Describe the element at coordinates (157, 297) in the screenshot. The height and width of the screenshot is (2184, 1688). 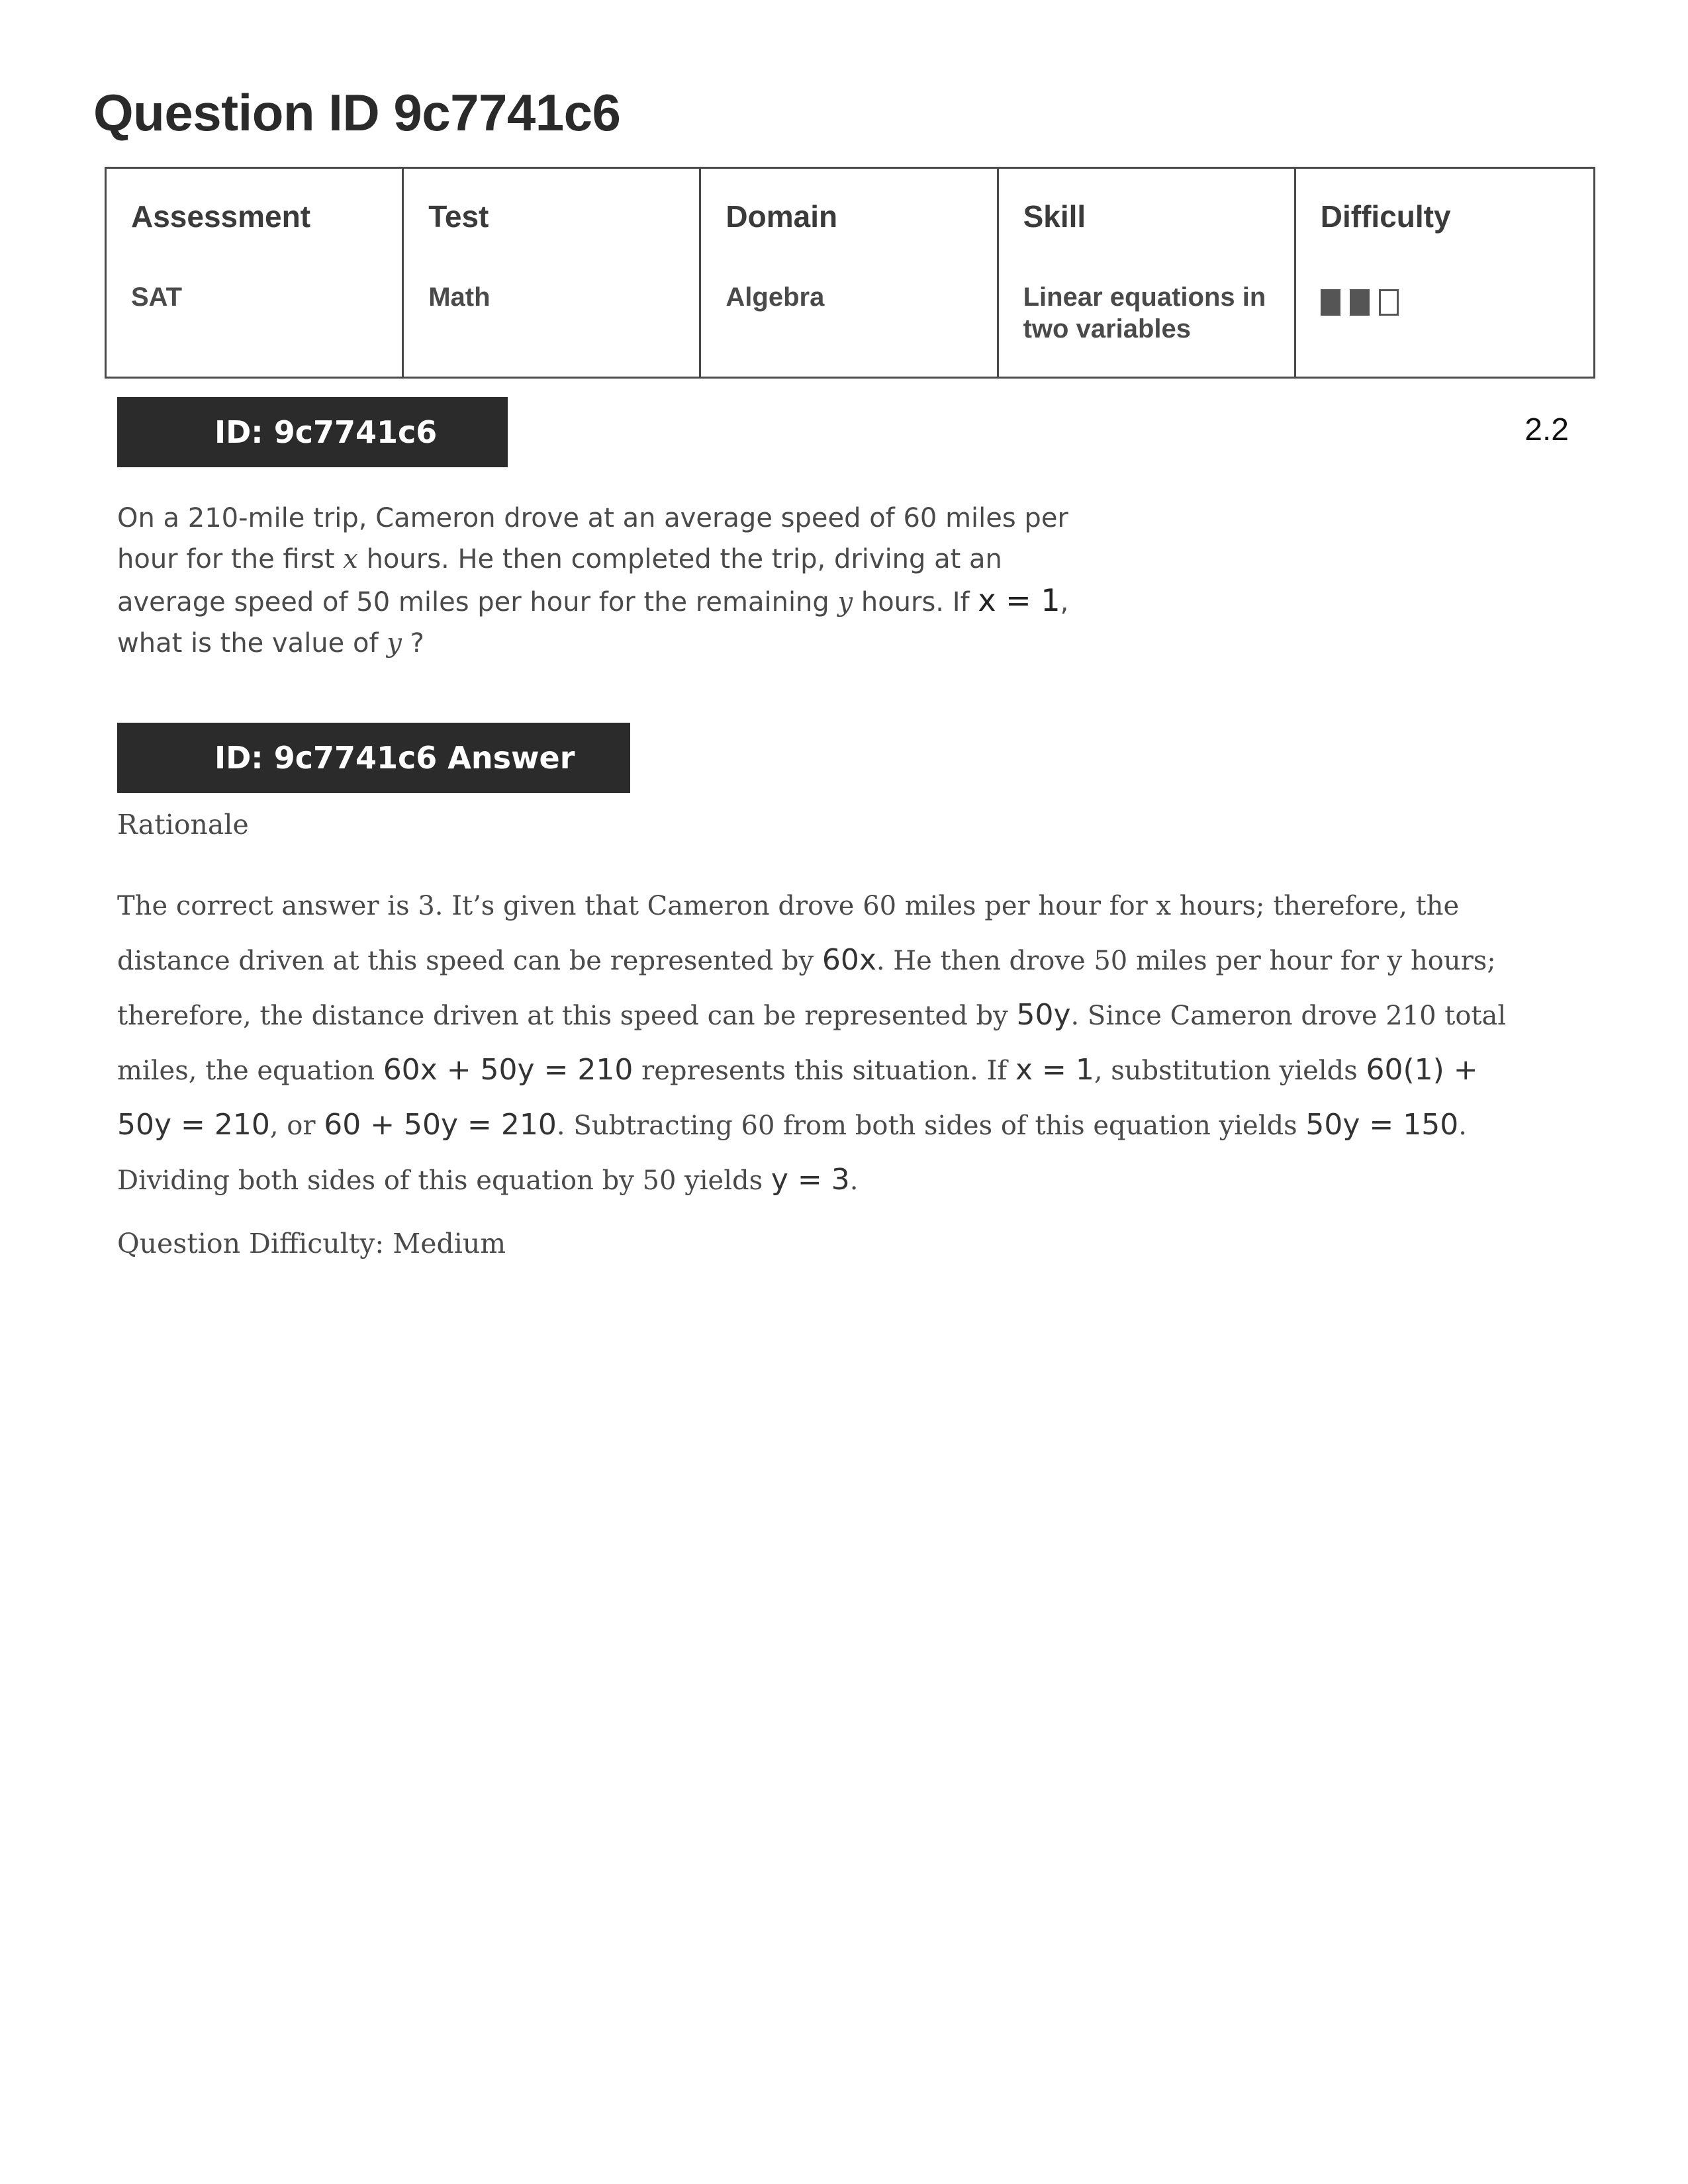
I see `assessment-value: SAT` at that location.